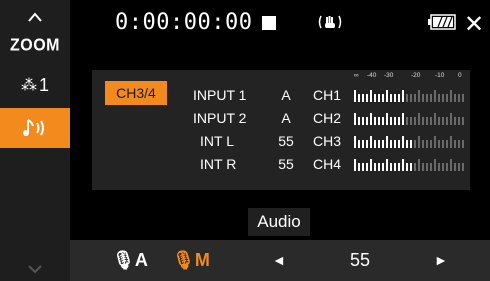  What do you see at coordinates (416, 75) in the screenshot?
I see `scale-label: -20` at bounding box center [416, 75].